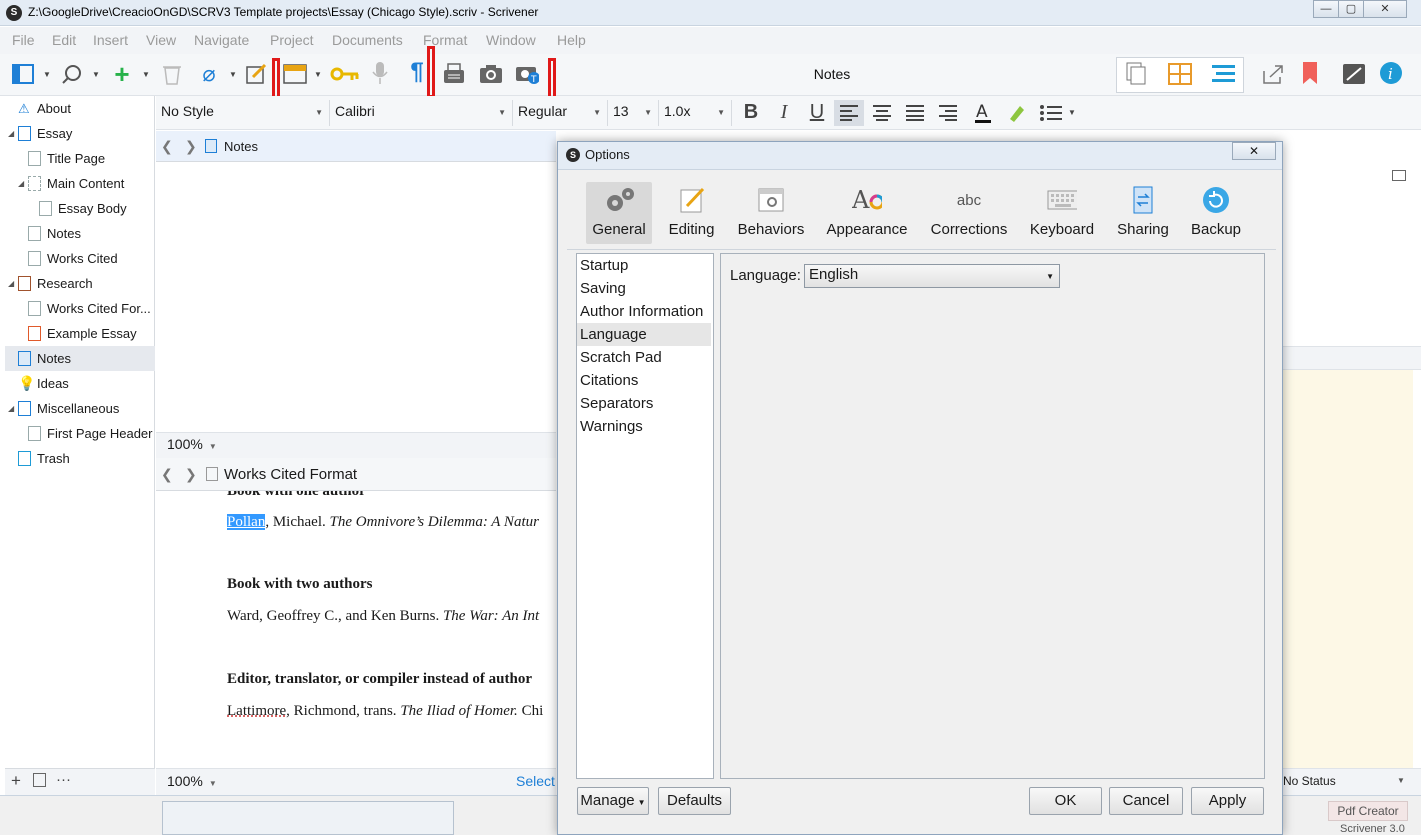 This screenshot has width=1421, height=835. What do you see at coordinates (243, 113) in the screenshot?
I see `style-select: No Style ▼` at bounding box center [243, 113].